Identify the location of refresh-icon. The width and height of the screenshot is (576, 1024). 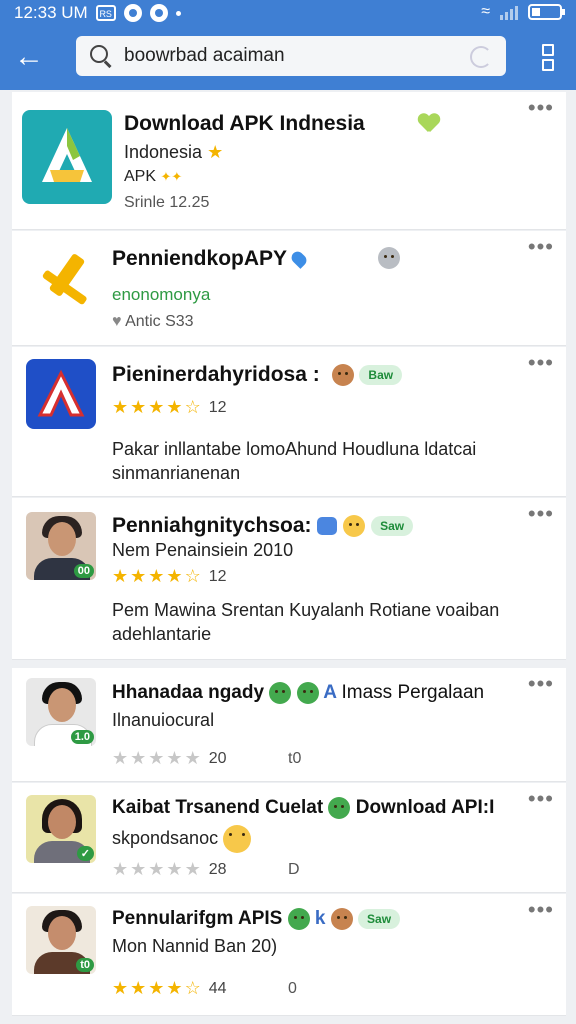
(481, 57).